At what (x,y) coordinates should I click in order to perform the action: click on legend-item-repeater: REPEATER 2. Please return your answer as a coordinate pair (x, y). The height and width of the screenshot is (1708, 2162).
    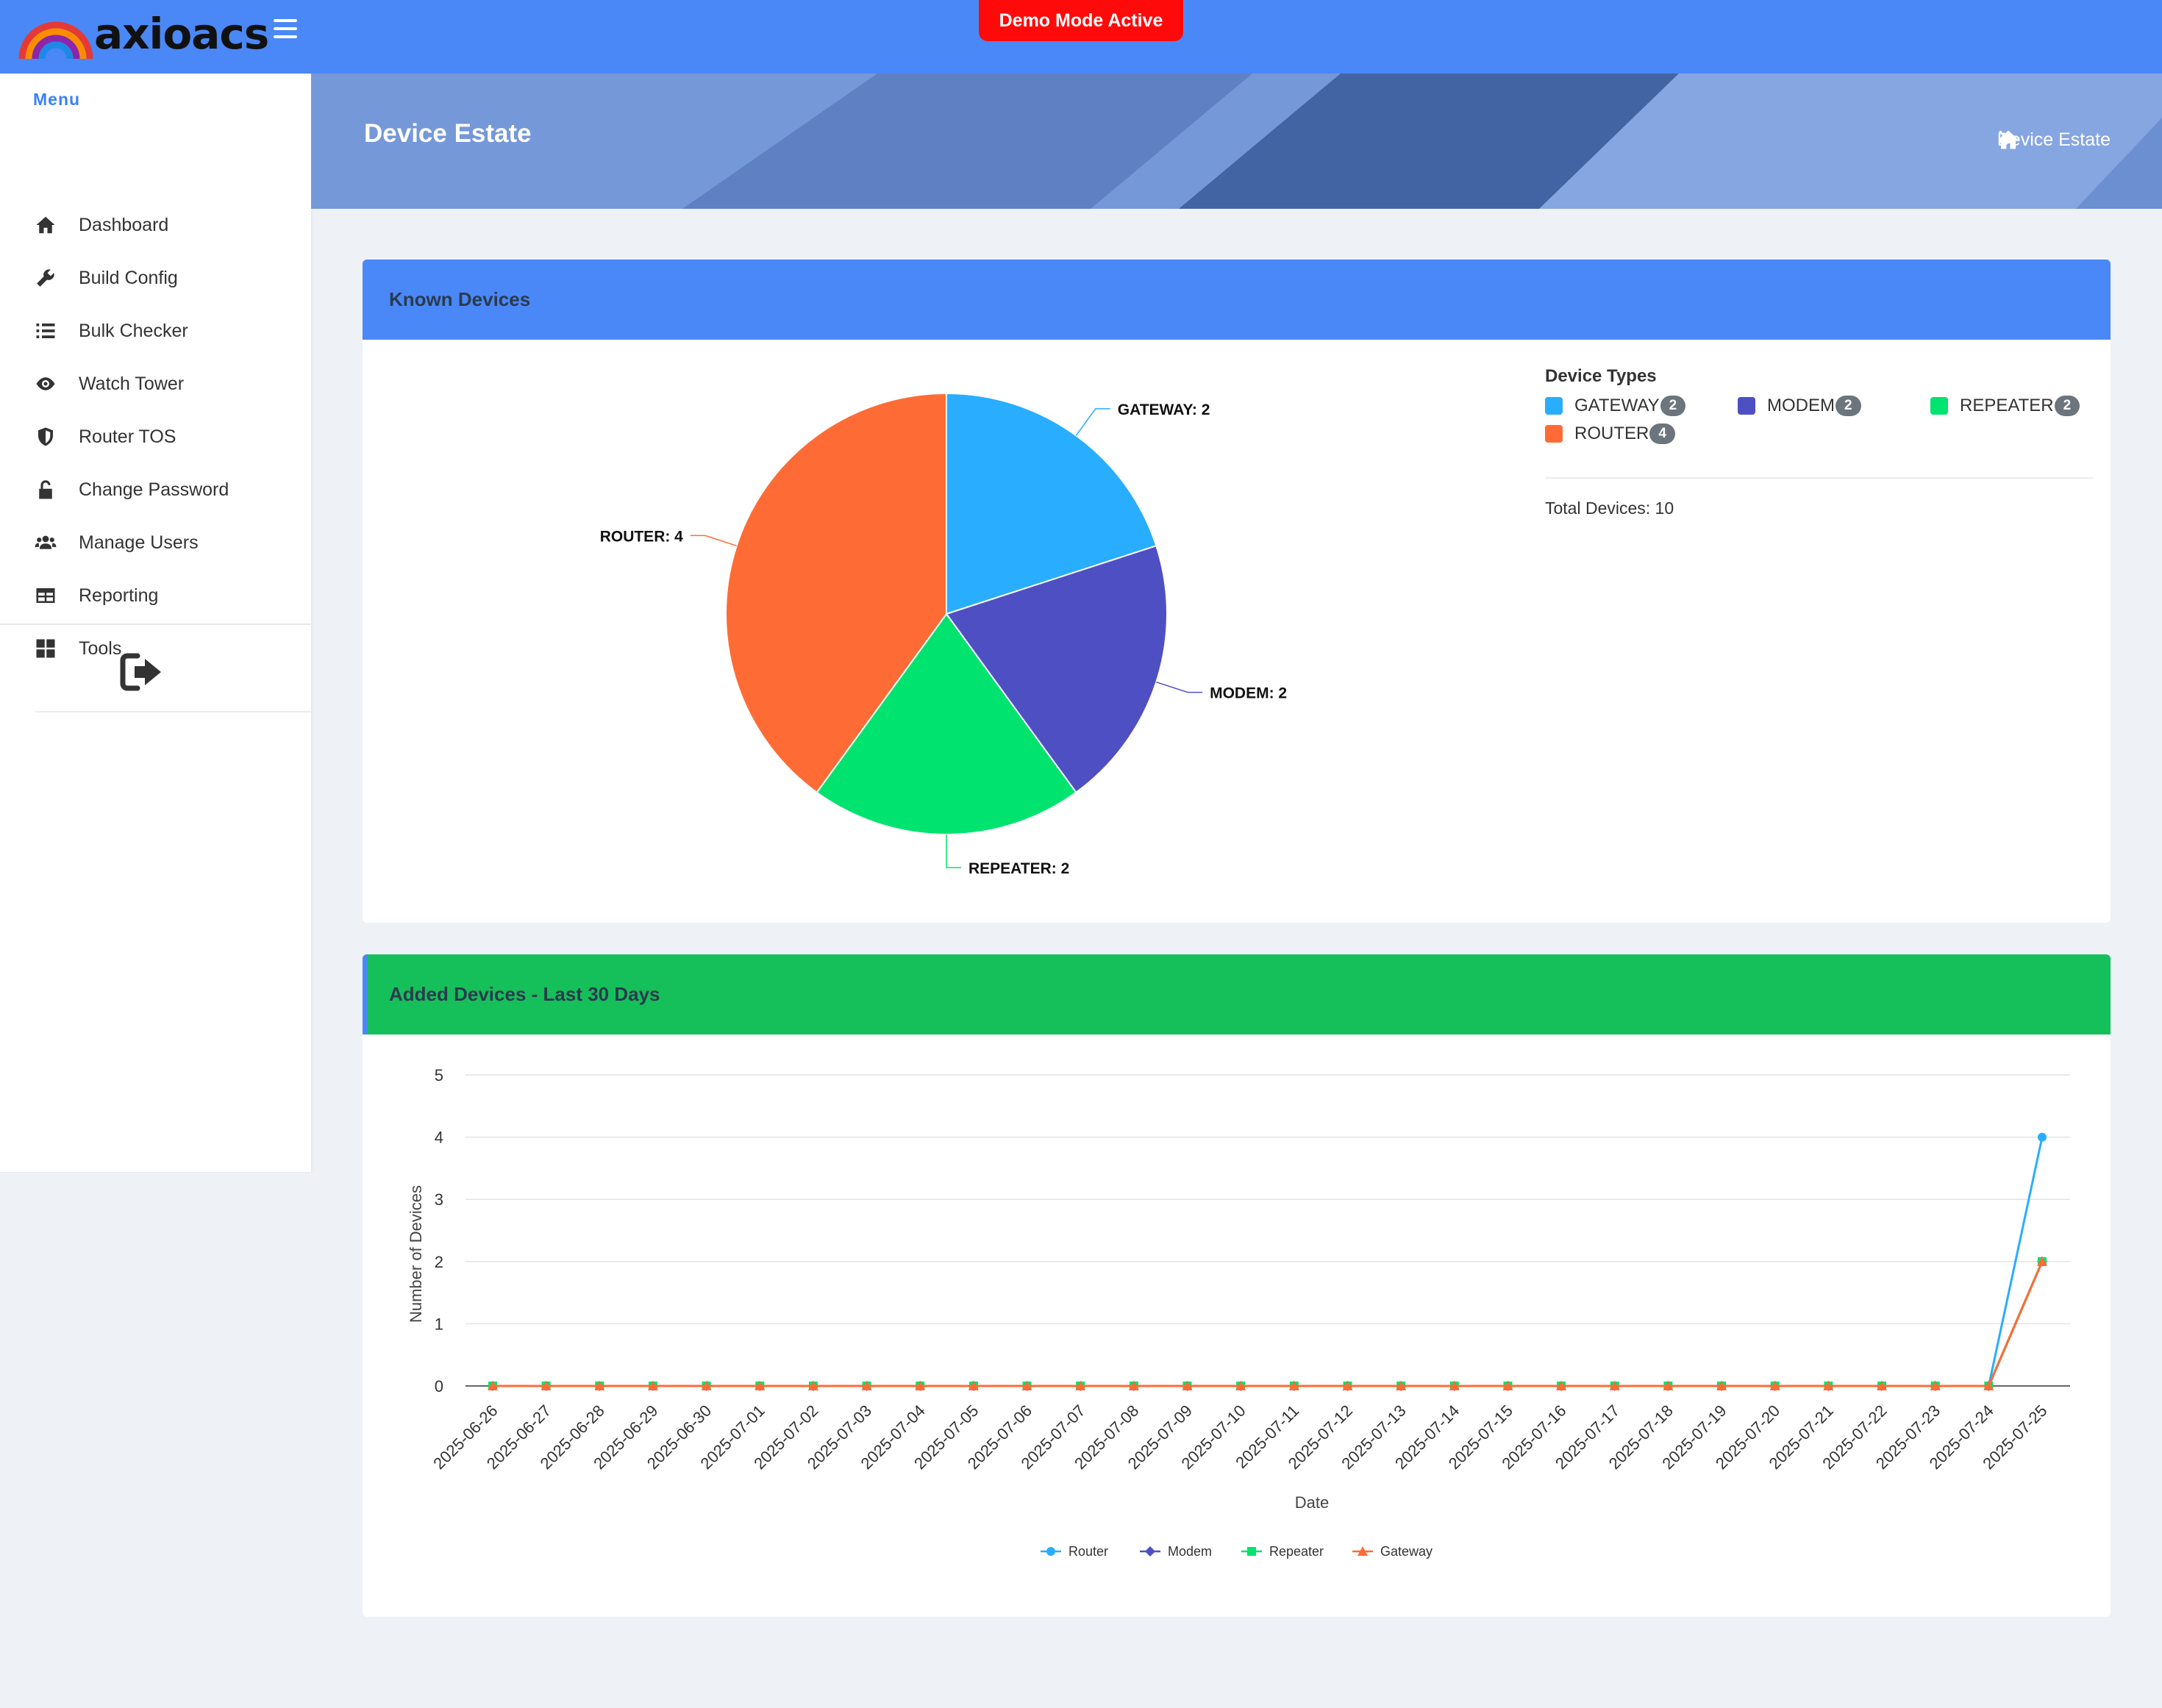
    Looking at the image, I should click on (2005, 406).